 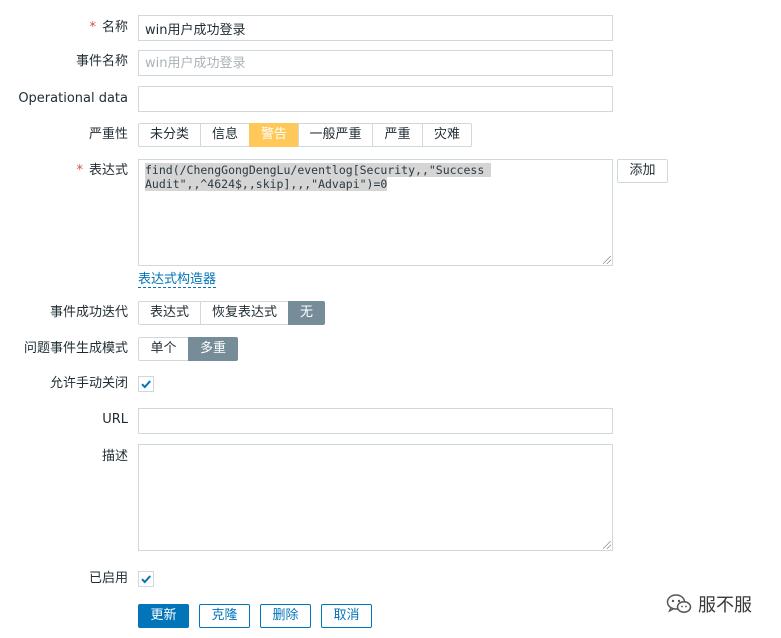 I want to click on severity-high: 严重, so click(x=397, y=135).